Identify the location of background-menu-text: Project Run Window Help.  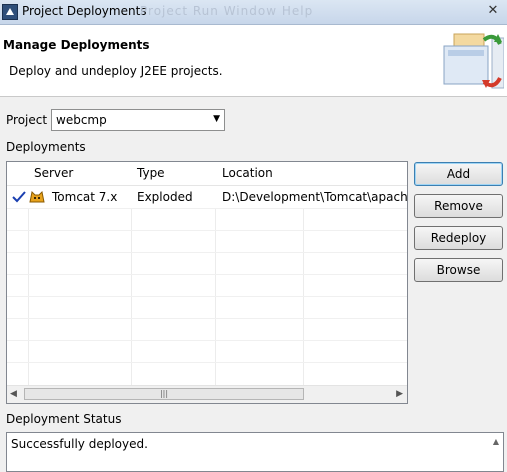
(227, 11).